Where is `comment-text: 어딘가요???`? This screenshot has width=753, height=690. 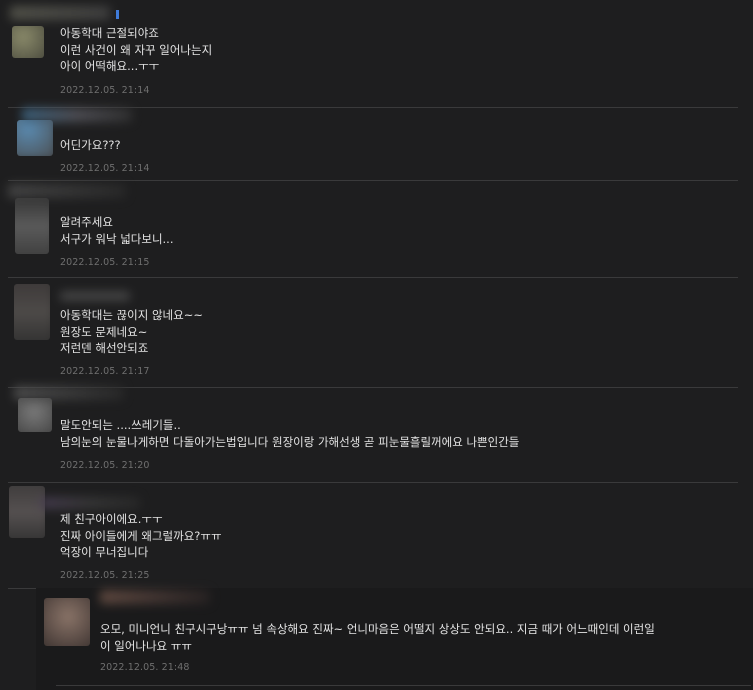
comment-text: 어딘가요??? is located at coordinates (90, 145).